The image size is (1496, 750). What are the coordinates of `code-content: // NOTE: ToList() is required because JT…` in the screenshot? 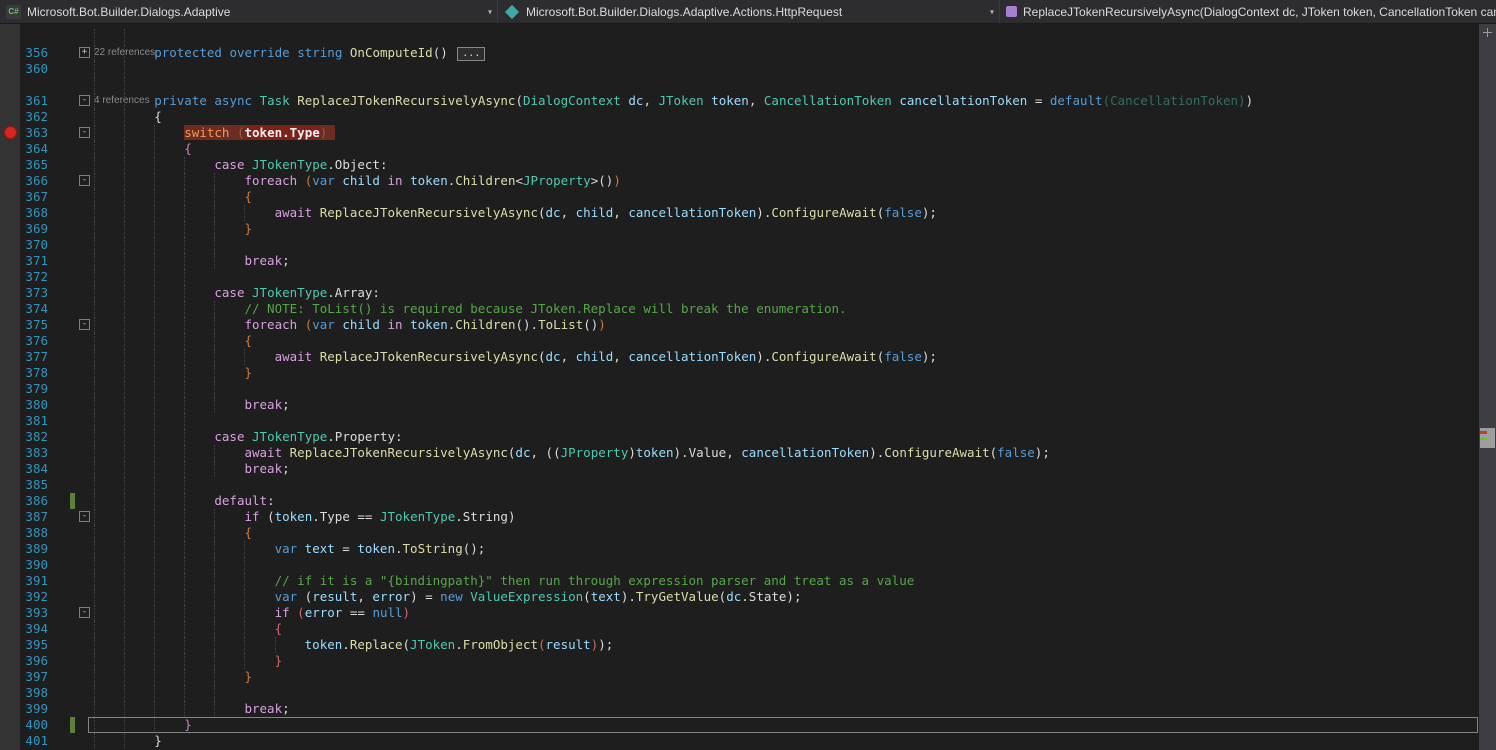 It's located at (786, 309).